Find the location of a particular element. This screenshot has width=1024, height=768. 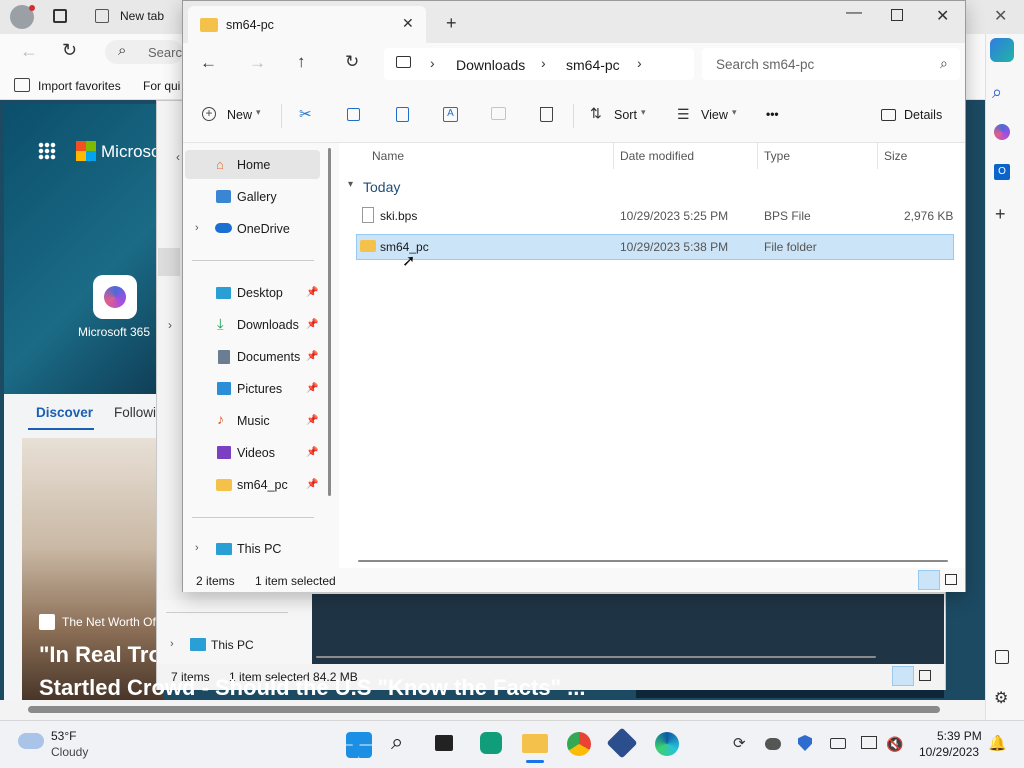

edge-icon is located at coordinates (667, 744).